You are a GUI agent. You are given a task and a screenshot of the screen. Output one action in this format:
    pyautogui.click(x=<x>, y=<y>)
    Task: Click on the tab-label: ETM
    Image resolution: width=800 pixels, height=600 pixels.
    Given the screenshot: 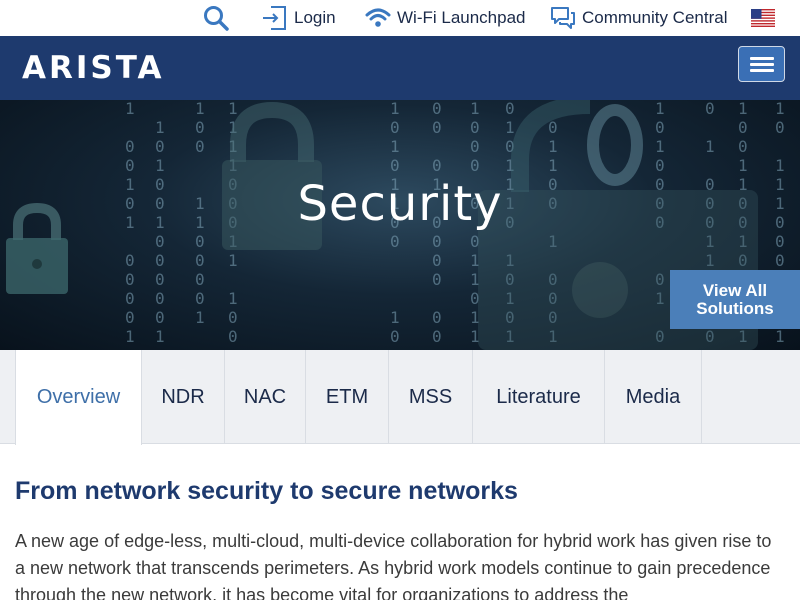 What is the action you would take?
    pyautogui.click(x=347, y=396)
    